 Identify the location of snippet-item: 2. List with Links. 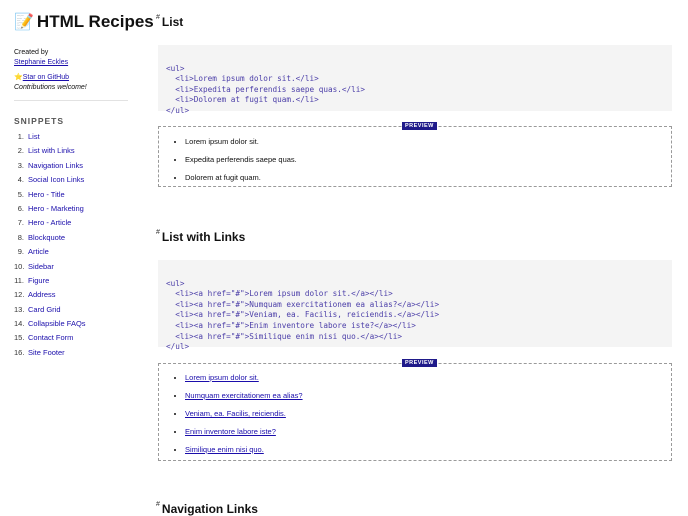
(50, 152).